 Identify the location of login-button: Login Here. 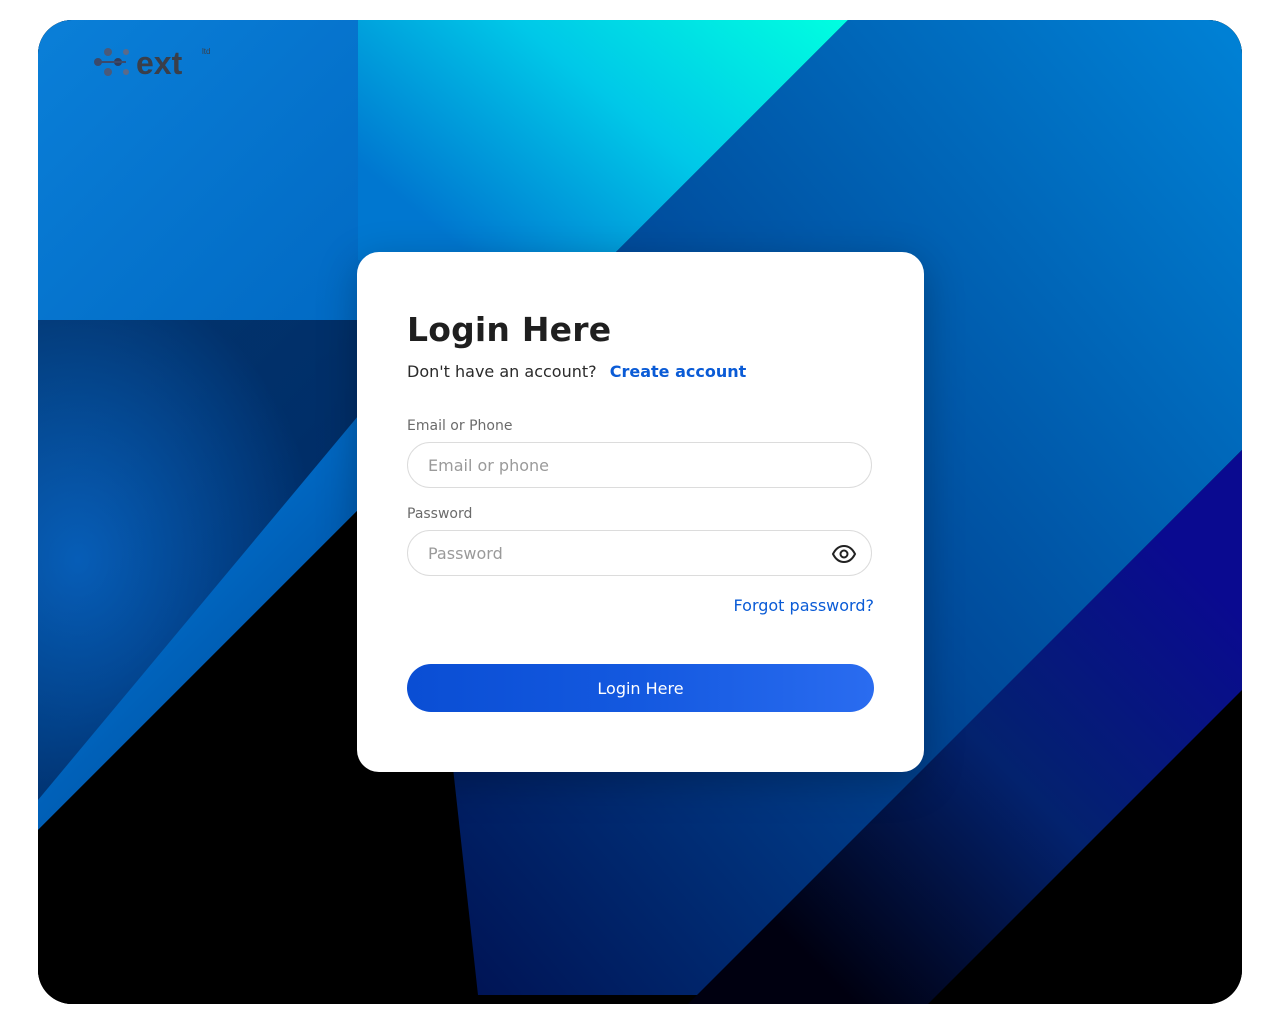
(640, 688).